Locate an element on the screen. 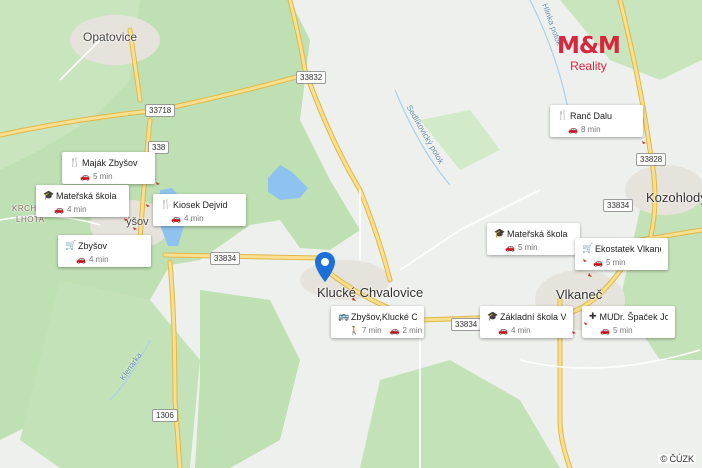 This screenshot has height=468, width=702. poi-card: 🎓 Mateřská škola 🚗 5 min is located at coordinates (533, 239).